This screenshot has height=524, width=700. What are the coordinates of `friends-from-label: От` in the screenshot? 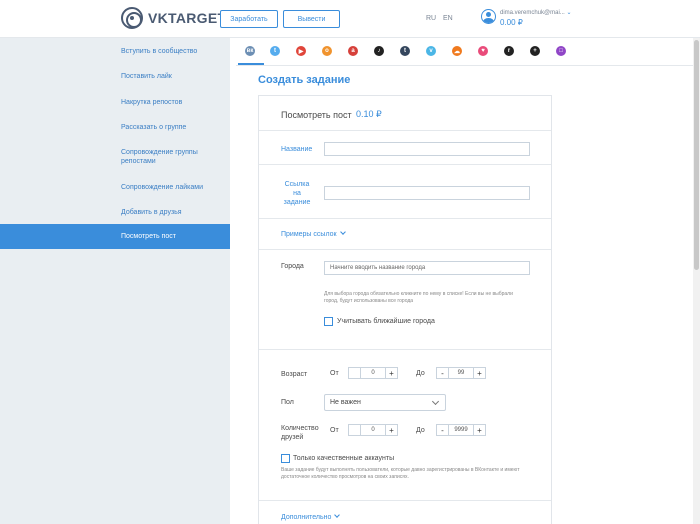 It's located at (334, 430).